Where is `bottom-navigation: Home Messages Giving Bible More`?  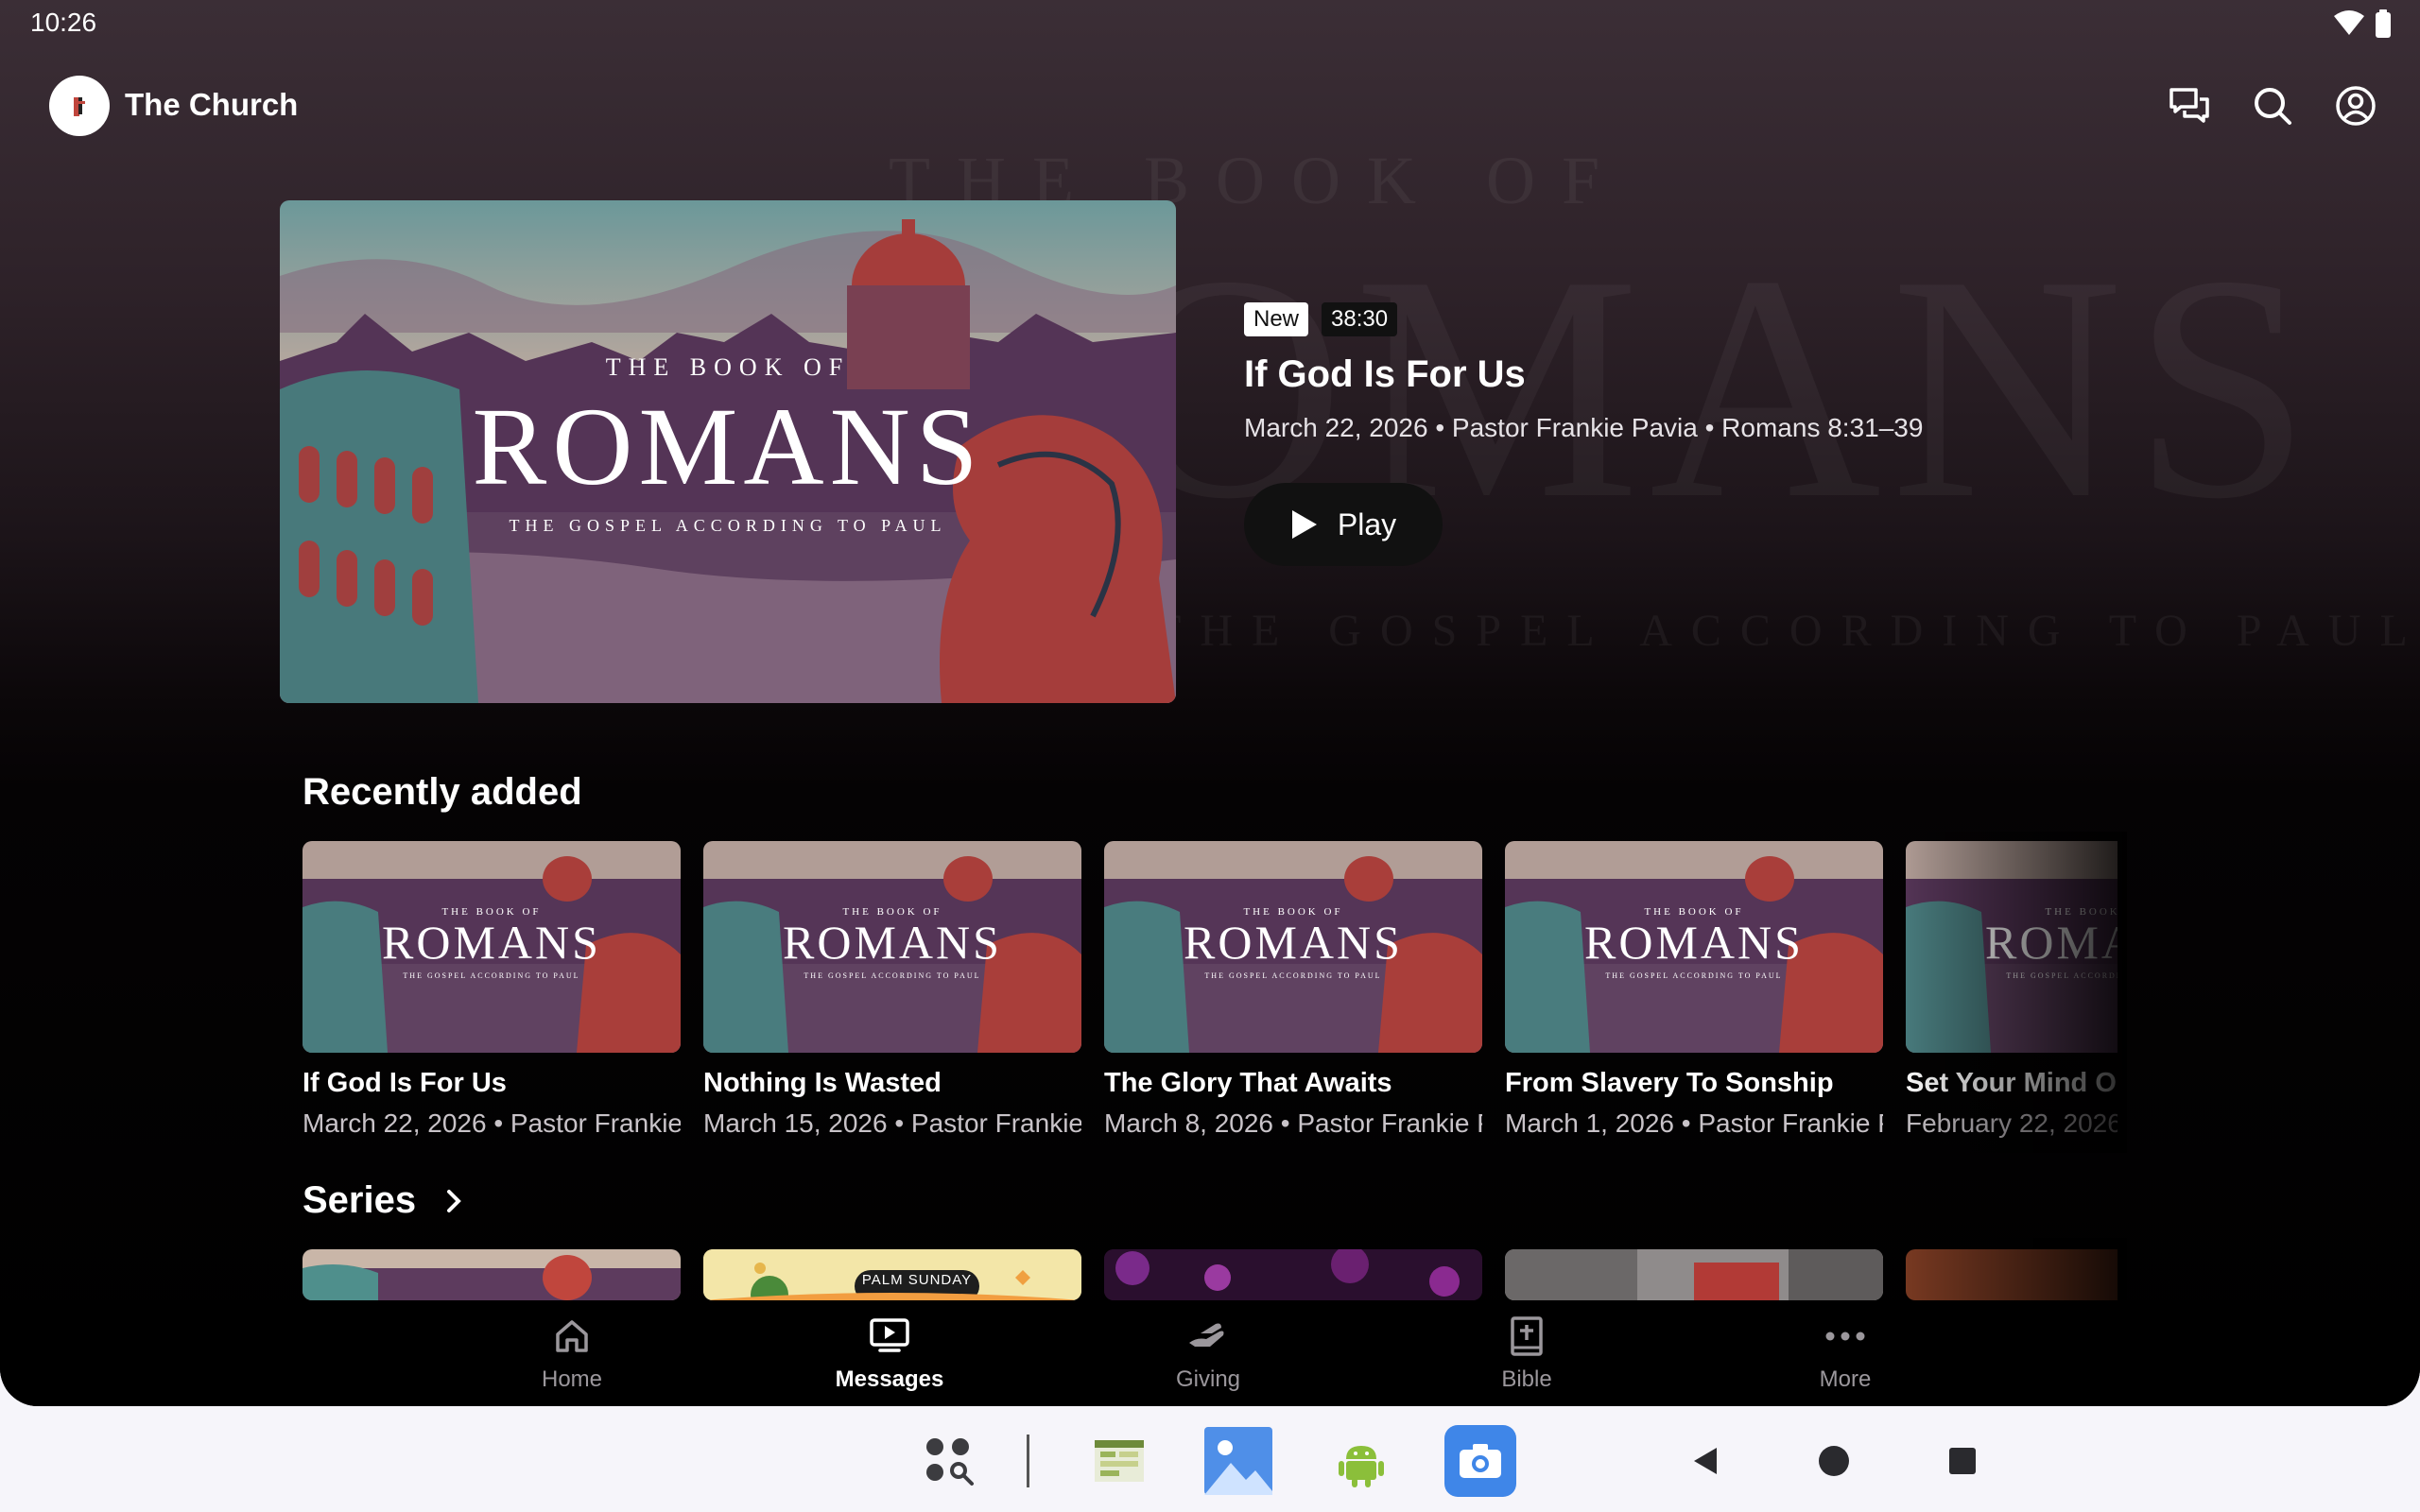 bottom-navigation: Home Messages Giving Bible More is located at coordinates (1210, 1353).